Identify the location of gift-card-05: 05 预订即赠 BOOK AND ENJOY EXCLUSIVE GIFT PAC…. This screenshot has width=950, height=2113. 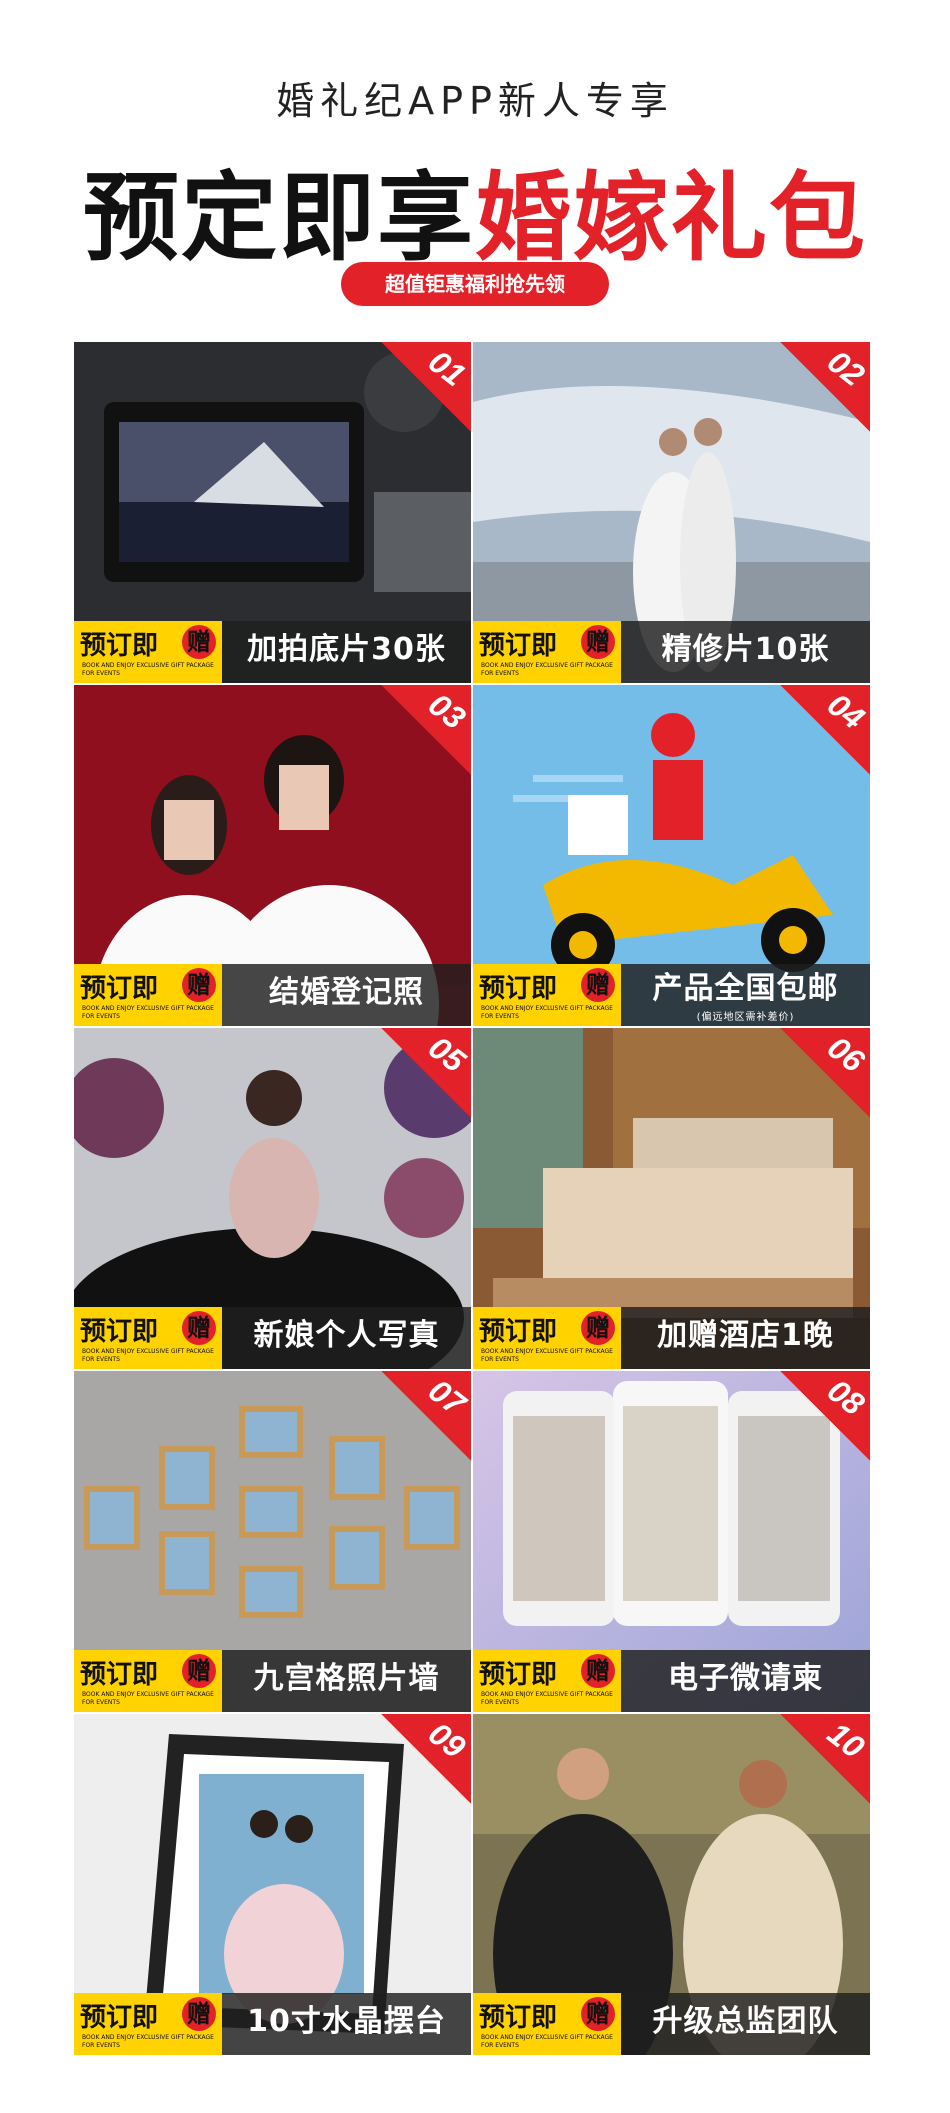
(272, 1198).